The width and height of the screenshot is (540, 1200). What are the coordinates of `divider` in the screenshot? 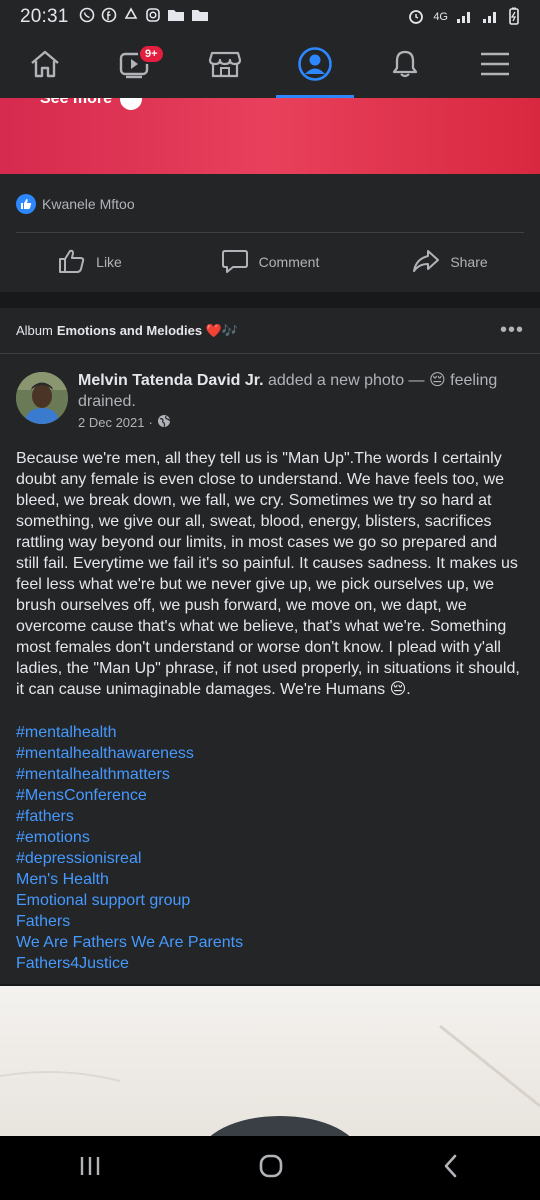 It's located at (270, 232).